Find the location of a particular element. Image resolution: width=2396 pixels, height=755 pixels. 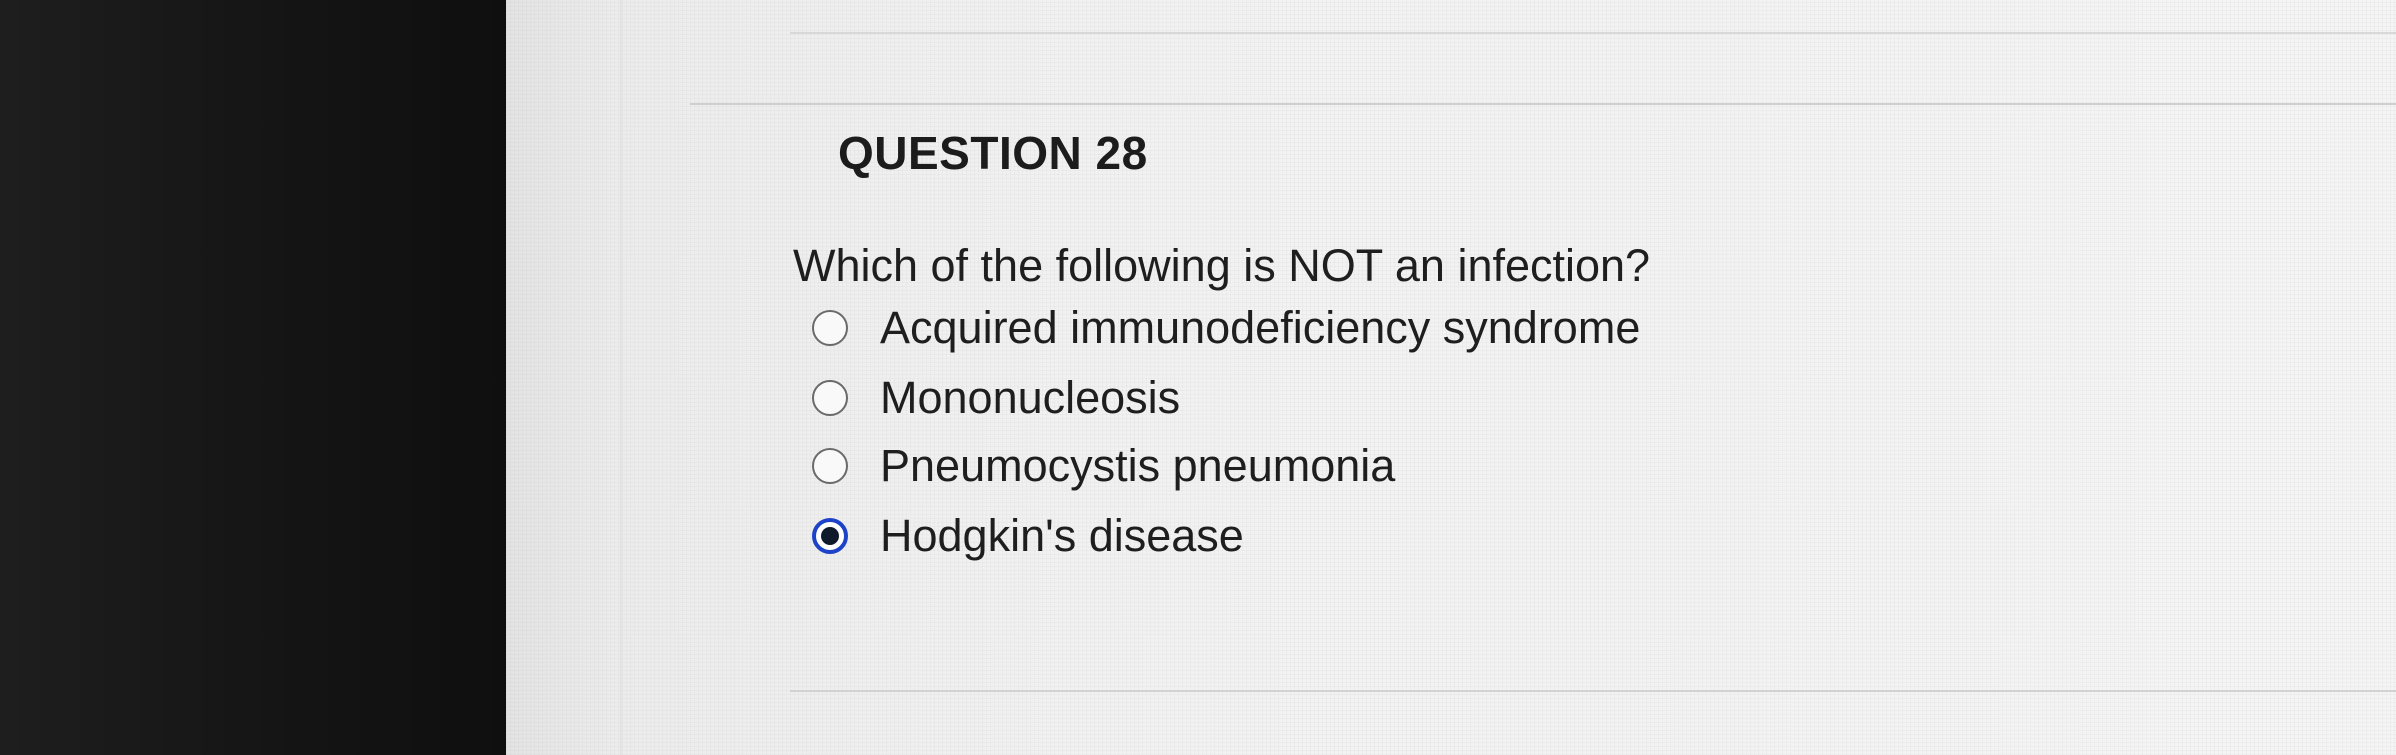

answer-label: Acquired immunodeficiency syndrome is located at coordinates (1260, 327).